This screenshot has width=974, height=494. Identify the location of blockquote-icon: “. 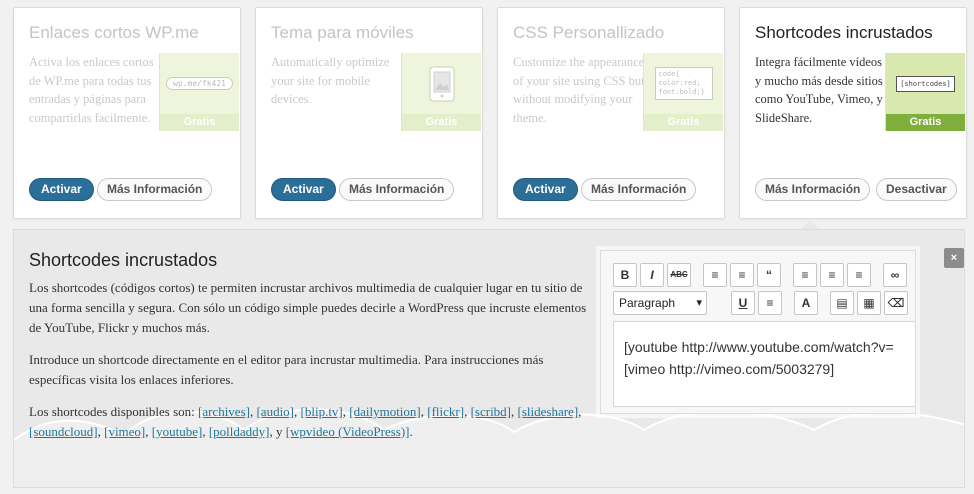
(769, 275).